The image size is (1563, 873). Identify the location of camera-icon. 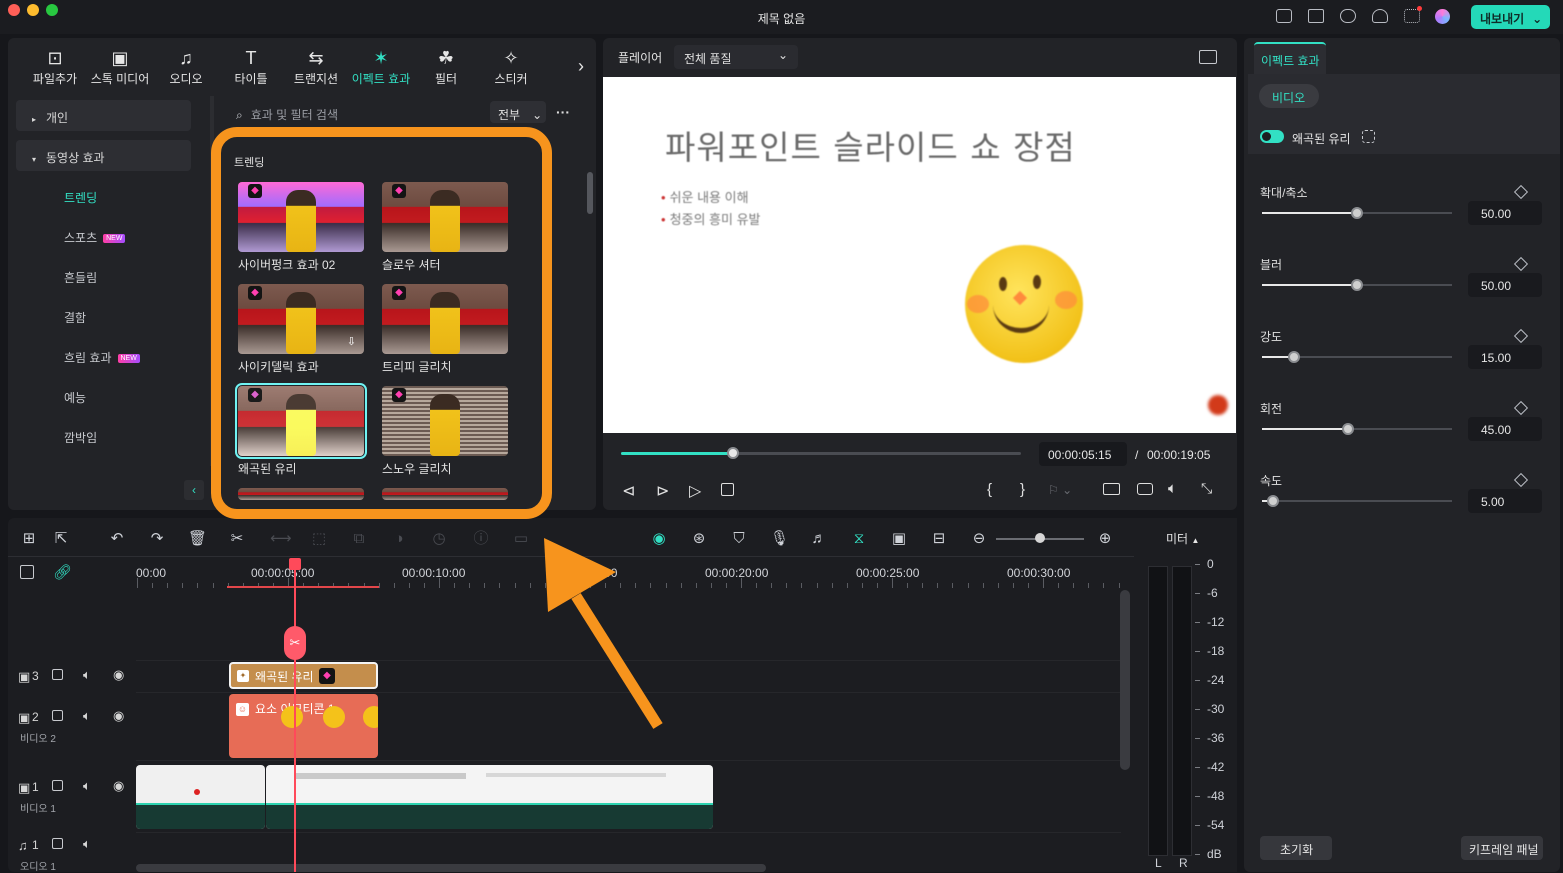
(1145, 489).